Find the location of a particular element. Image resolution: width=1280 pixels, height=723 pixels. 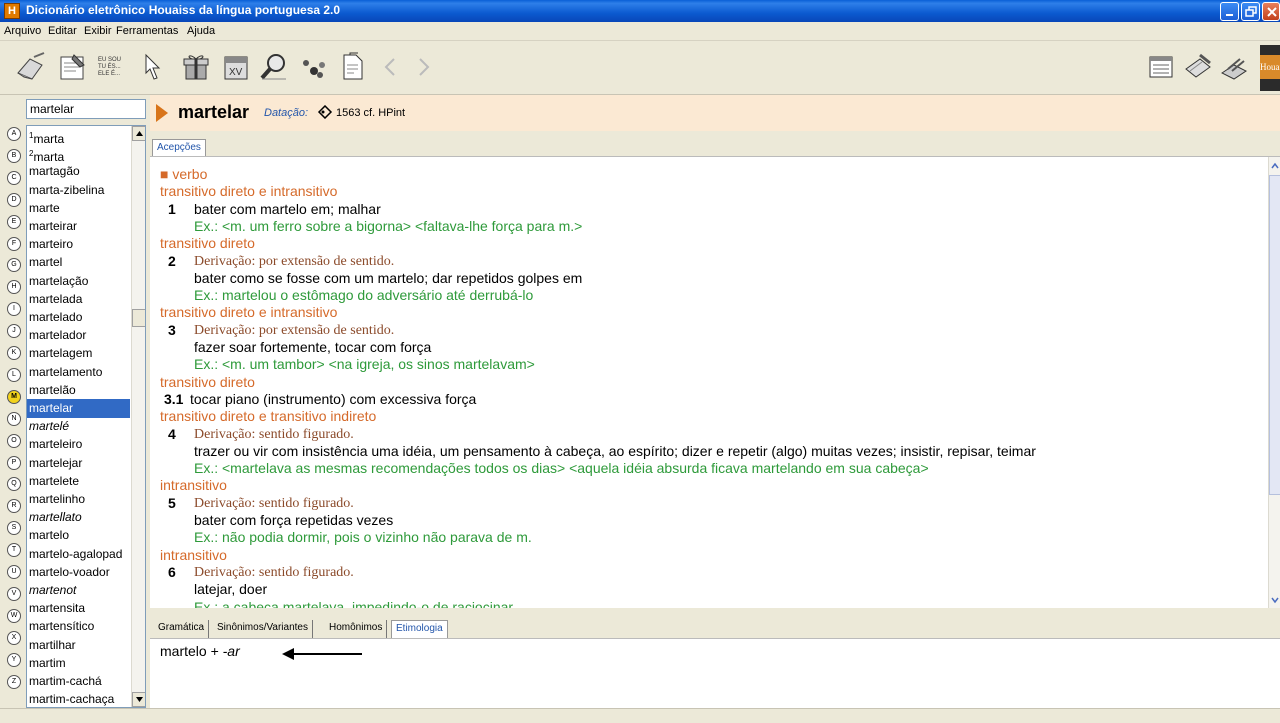

list-item: 2marta is located at coordinates (78, 153).